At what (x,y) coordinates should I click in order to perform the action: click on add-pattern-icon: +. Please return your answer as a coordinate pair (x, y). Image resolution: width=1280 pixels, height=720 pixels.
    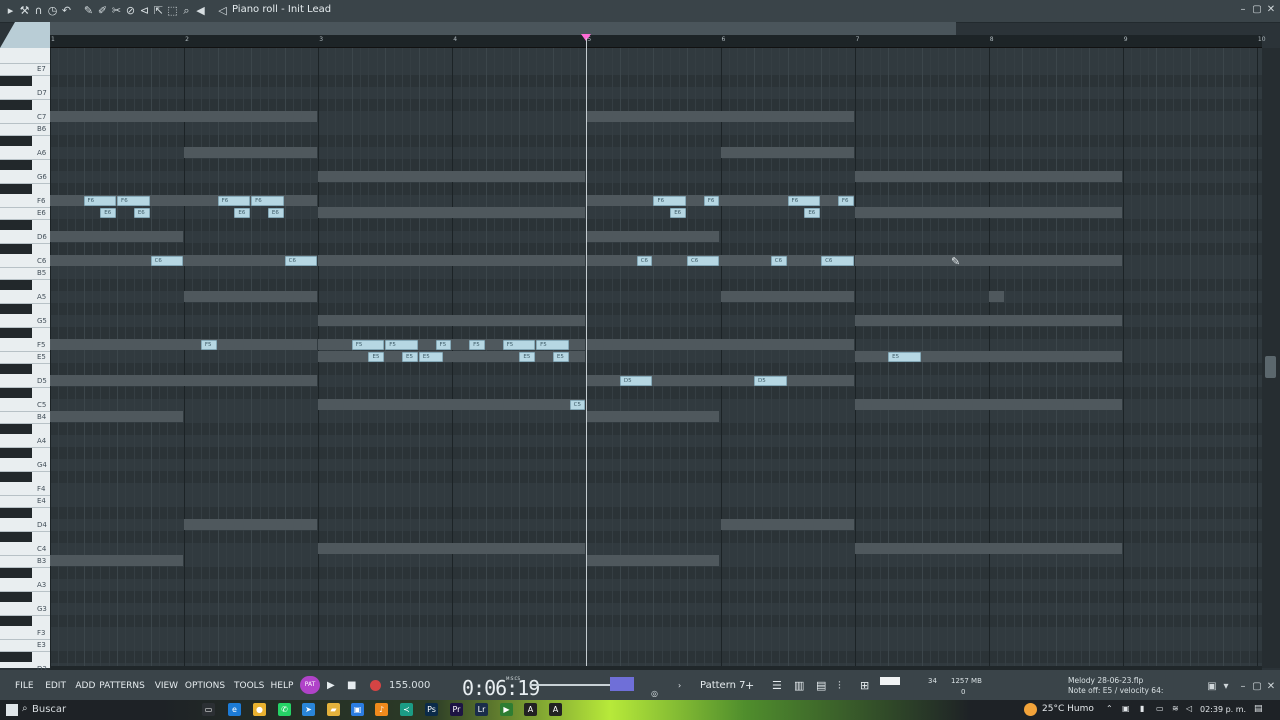
    Looking at the image, I should click on (749, 685).